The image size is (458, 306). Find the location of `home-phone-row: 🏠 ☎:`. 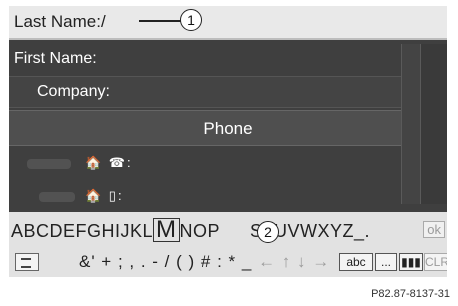

home-phone-row: 🏠 ☎: is located at coordinates (228, 164).